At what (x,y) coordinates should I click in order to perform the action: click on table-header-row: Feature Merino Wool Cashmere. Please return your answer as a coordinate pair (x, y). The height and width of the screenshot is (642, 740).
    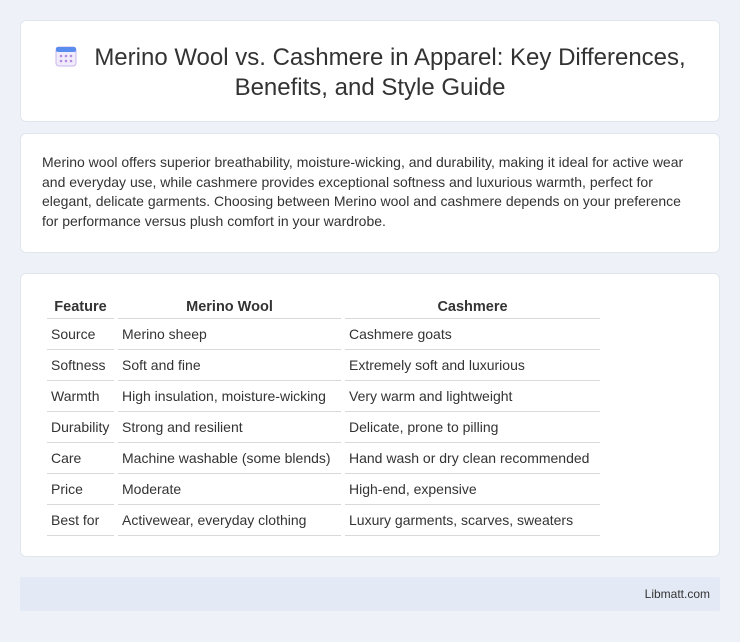
    Looking at the image, I should click on (323, 307).